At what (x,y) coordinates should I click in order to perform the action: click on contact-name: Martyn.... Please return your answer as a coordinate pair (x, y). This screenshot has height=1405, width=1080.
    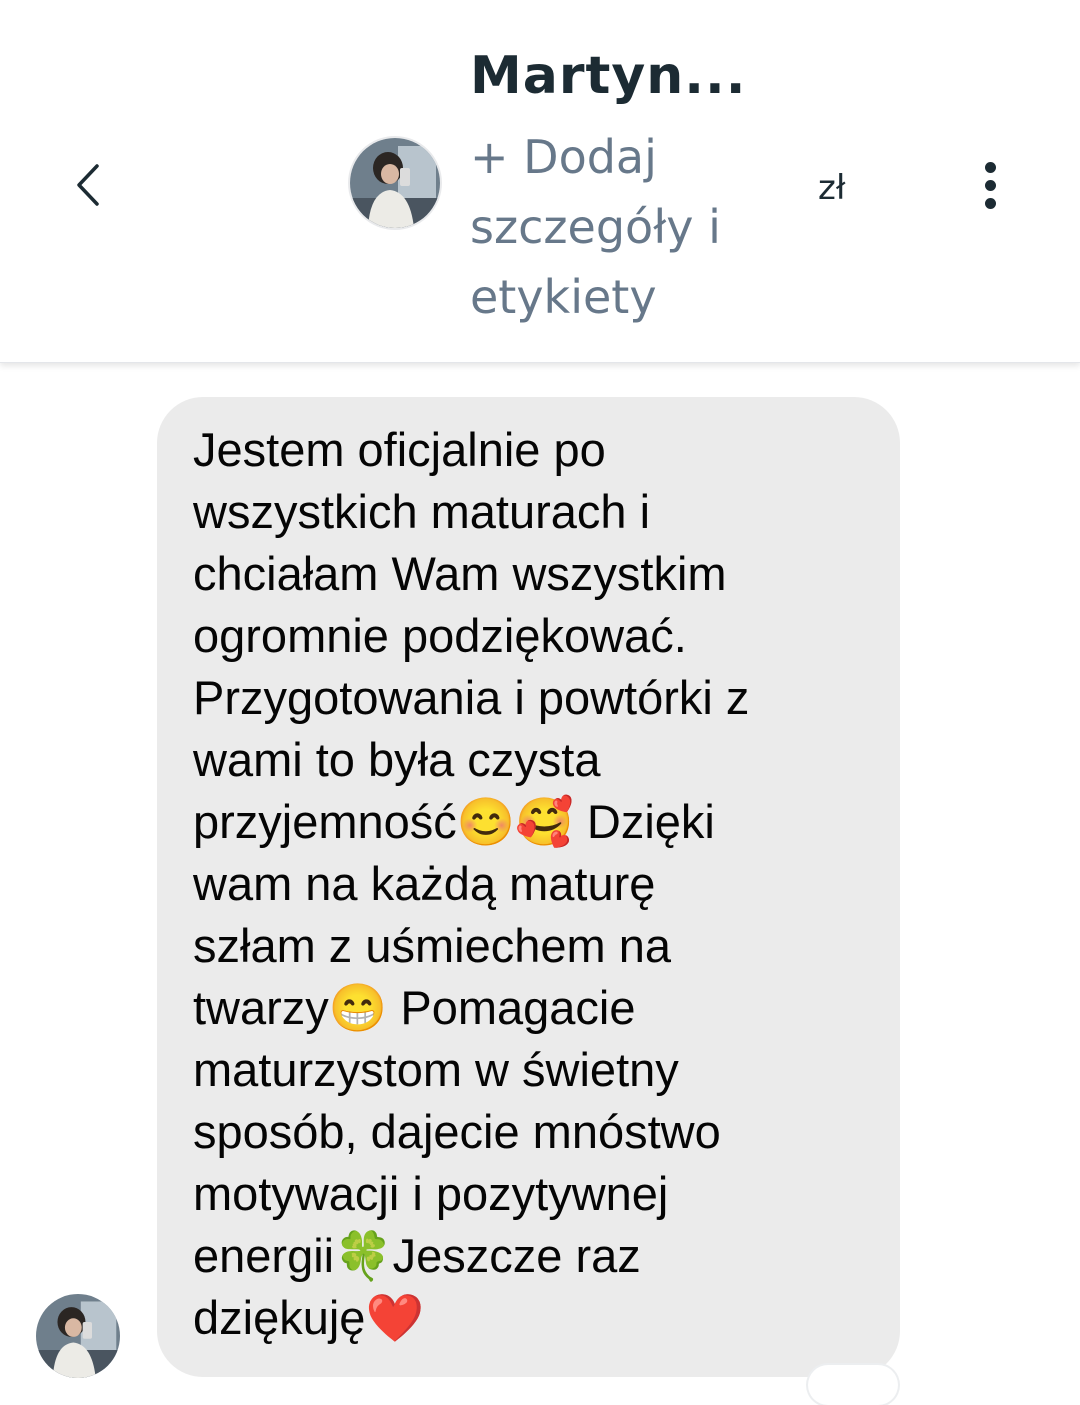
    Looking at the image, I should click on (608, 76).